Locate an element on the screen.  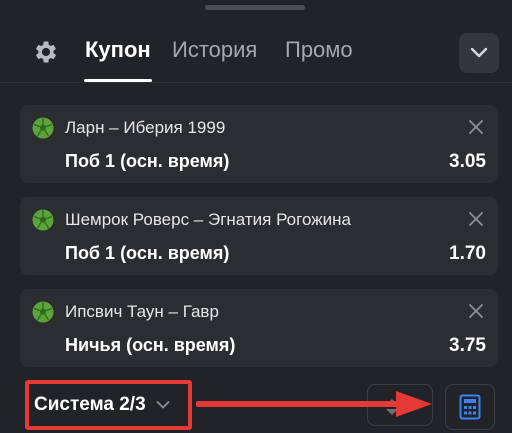
drag-handle is located at coordinates (255, 7).